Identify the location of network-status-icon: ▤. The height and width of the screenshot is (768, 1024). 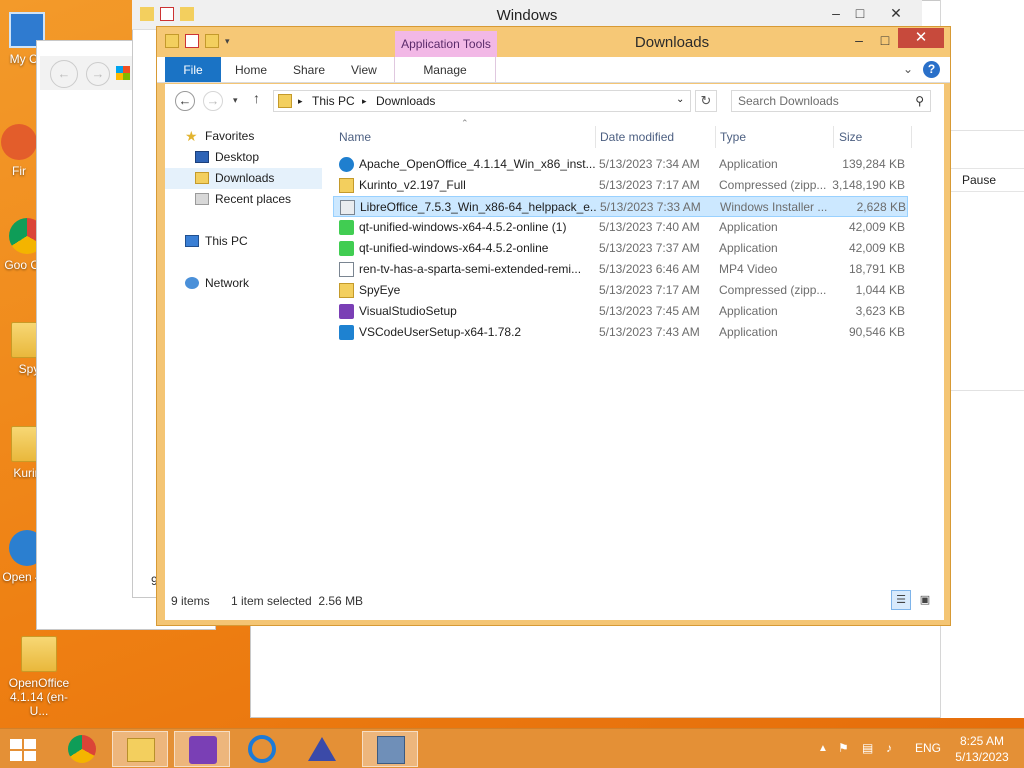
(867, 748).